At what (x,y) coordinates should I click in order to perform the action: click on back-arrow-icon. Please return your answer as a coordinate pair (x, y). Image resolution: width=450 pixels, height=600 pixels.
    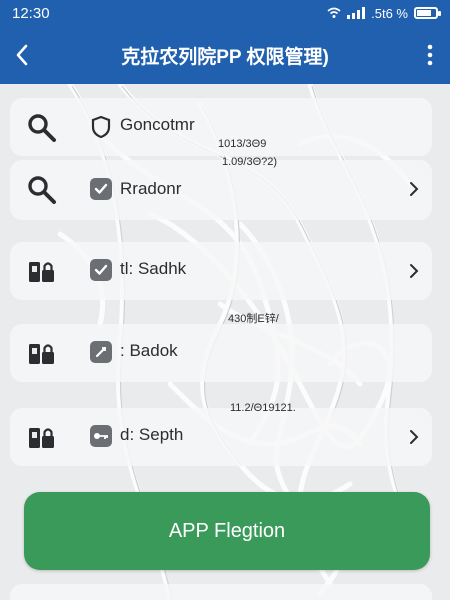
    Looking at the image, I should click on (22, 55).